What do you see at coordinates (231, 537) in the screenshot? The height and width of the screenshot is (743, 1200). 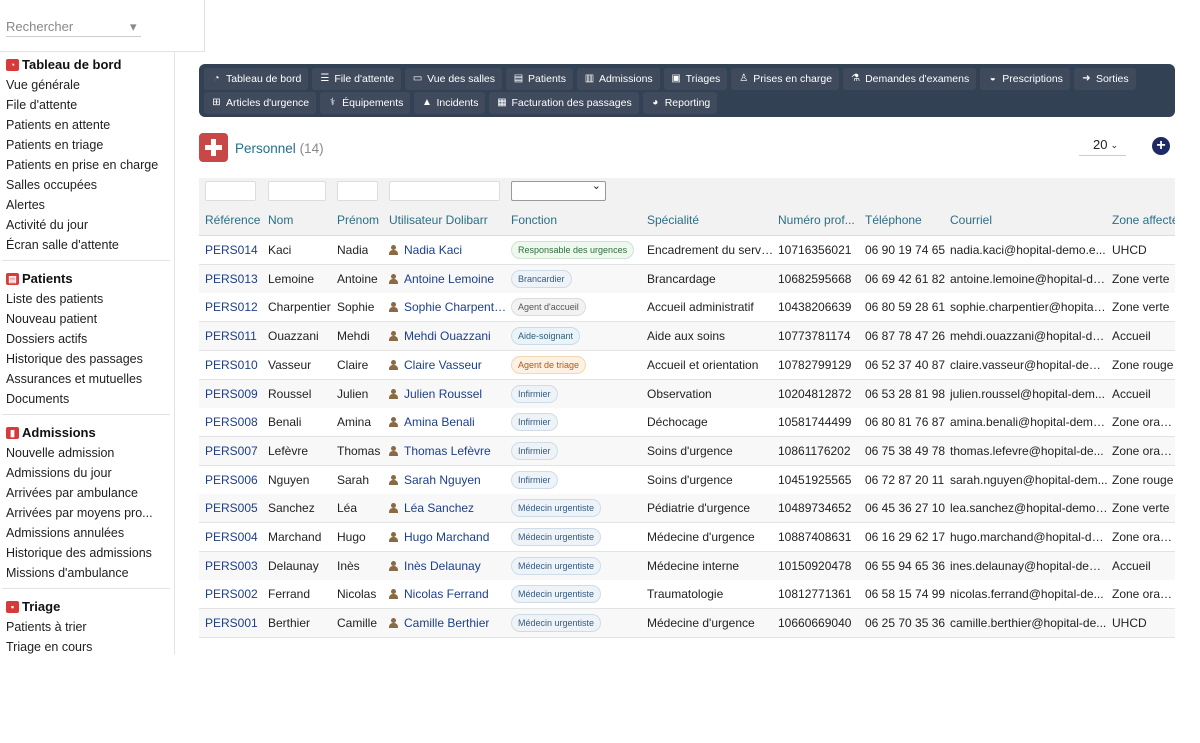 I see `reference-link: PERS004` at bounding box center [231, 537].